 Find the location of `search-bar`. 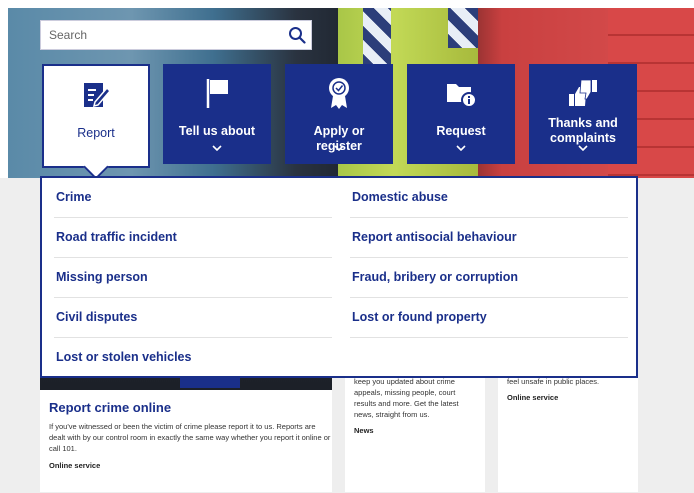

search-bar is located at coordinates (176, 35).